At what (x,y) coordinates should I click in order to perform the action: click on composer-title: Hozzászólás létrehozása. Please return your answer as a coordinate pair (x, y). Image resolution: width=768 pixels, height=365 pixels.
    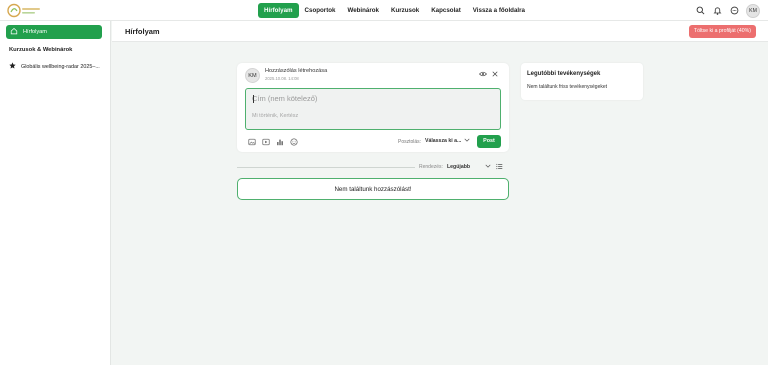
    Looking at the image, I should click on (296, 71).